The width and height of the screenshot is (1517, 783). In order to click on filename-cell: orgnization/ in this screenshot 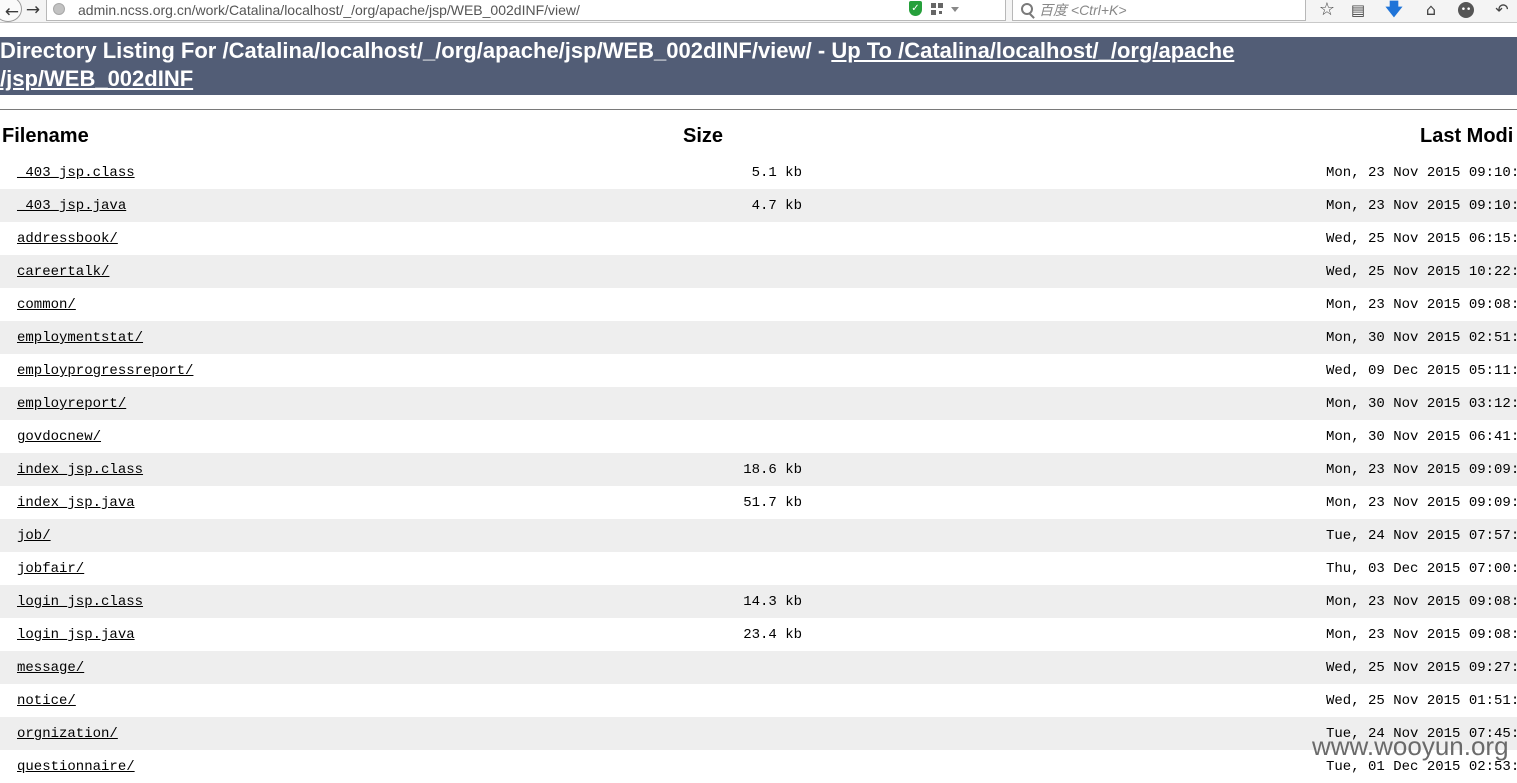, I will do `click(67, 734)`.